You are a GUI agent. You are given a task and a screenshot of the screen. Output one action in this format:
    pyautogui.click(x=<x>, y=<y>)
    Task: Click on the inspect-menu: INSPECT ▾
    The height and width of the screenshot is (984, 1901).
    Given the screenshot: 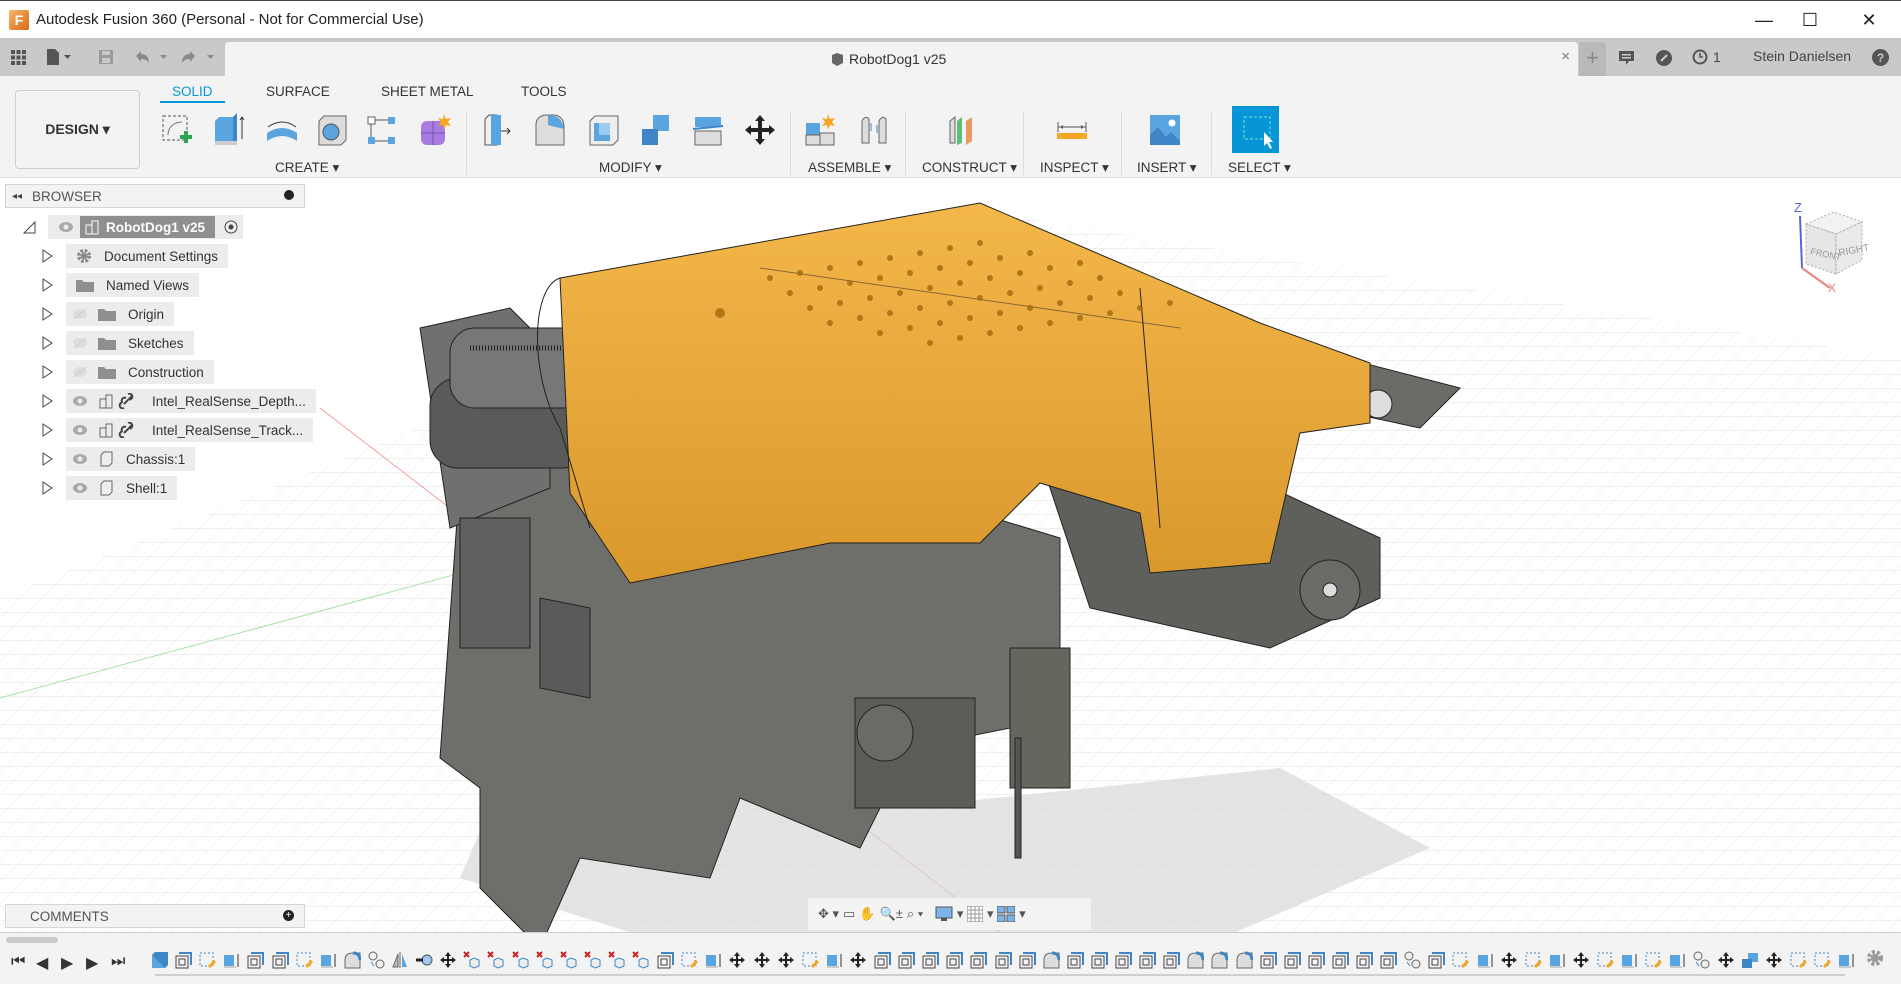 What is the action you would take?
    pyautogui.click(x=1074, y=168)
    